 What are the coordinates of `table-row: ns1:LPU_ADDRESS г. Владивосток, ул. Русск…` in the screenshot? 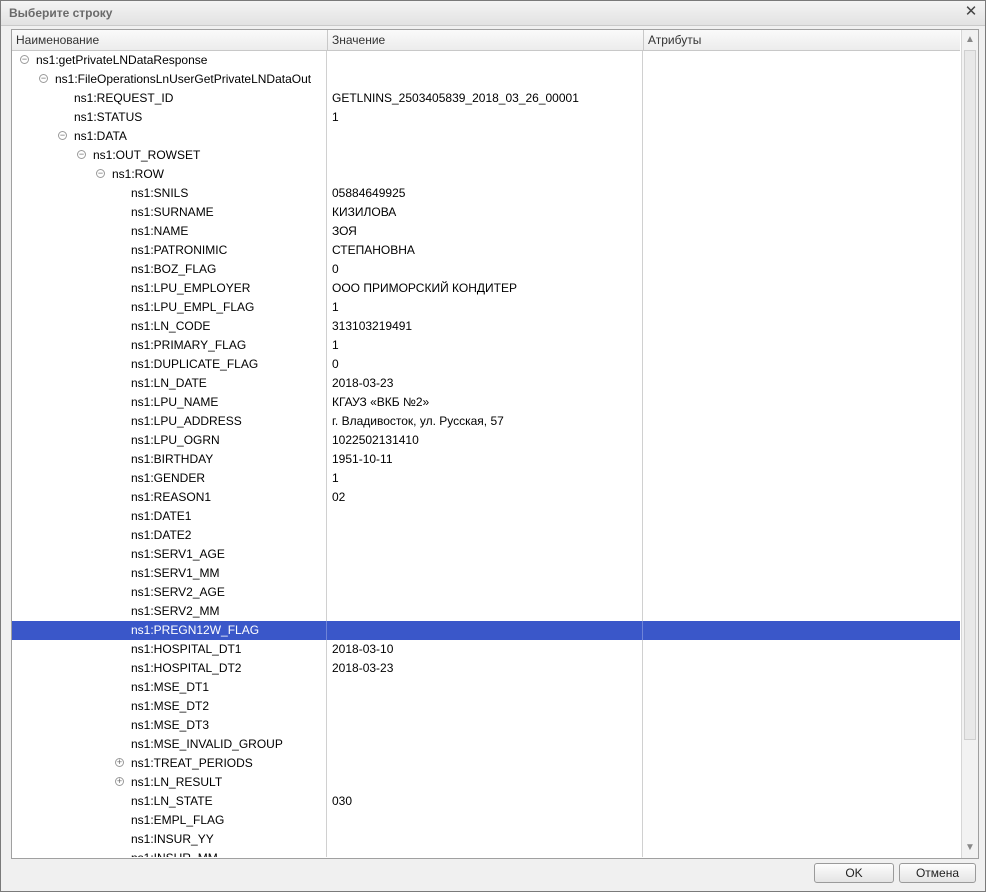 It's located at (486, 421).